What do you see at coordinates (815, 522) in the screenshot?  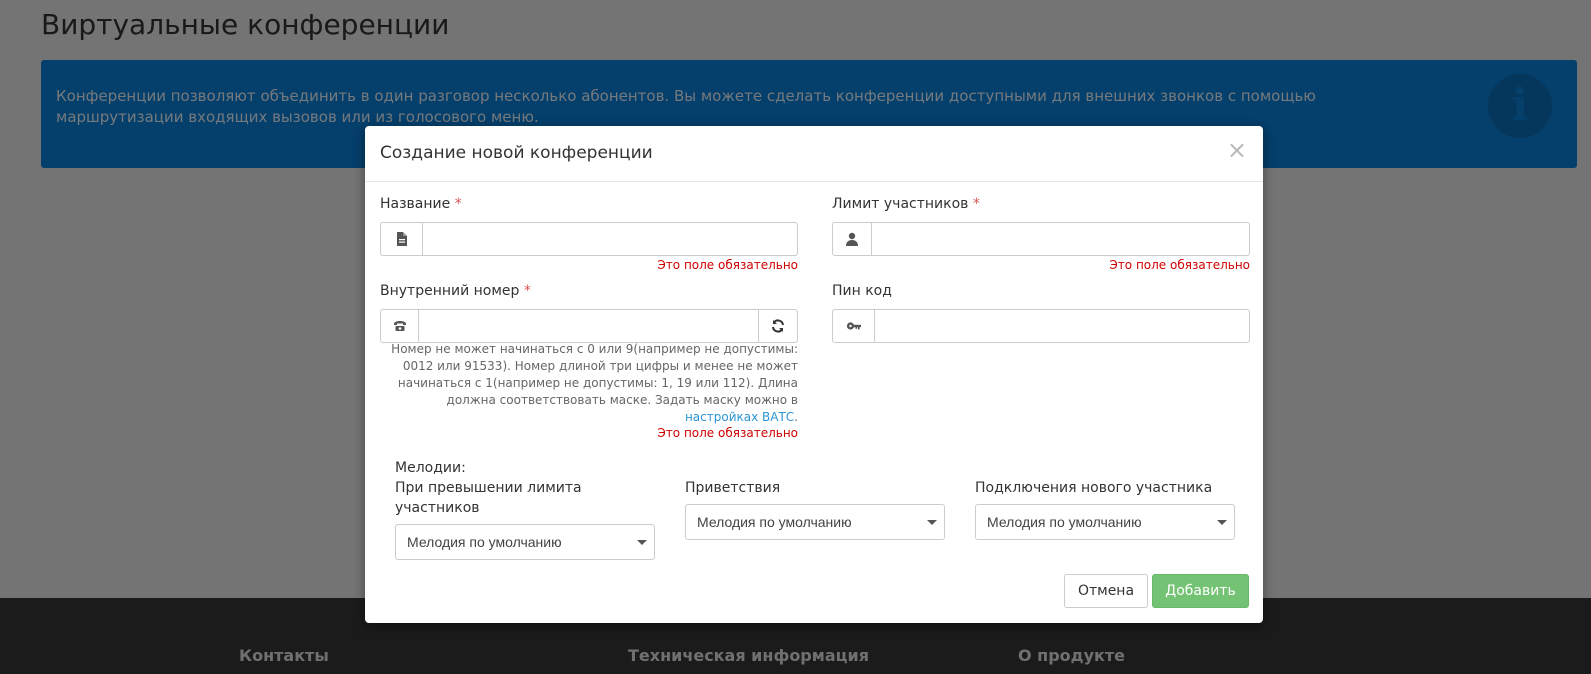 I see `melody-greeting-select: Мелодия по умолчанию` at bounding box center [815, 522].